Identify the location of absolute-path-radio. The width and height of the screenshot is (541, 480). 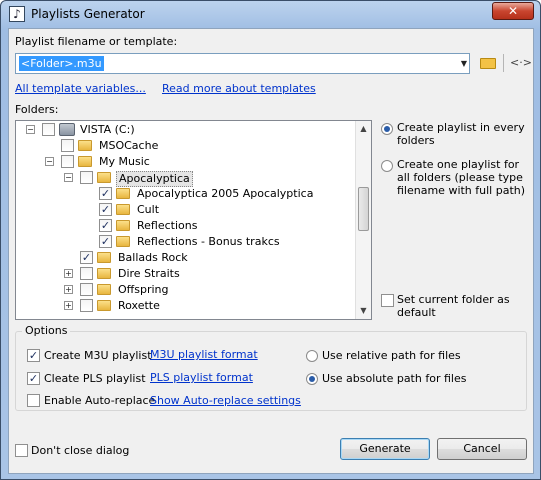
(312, 379).